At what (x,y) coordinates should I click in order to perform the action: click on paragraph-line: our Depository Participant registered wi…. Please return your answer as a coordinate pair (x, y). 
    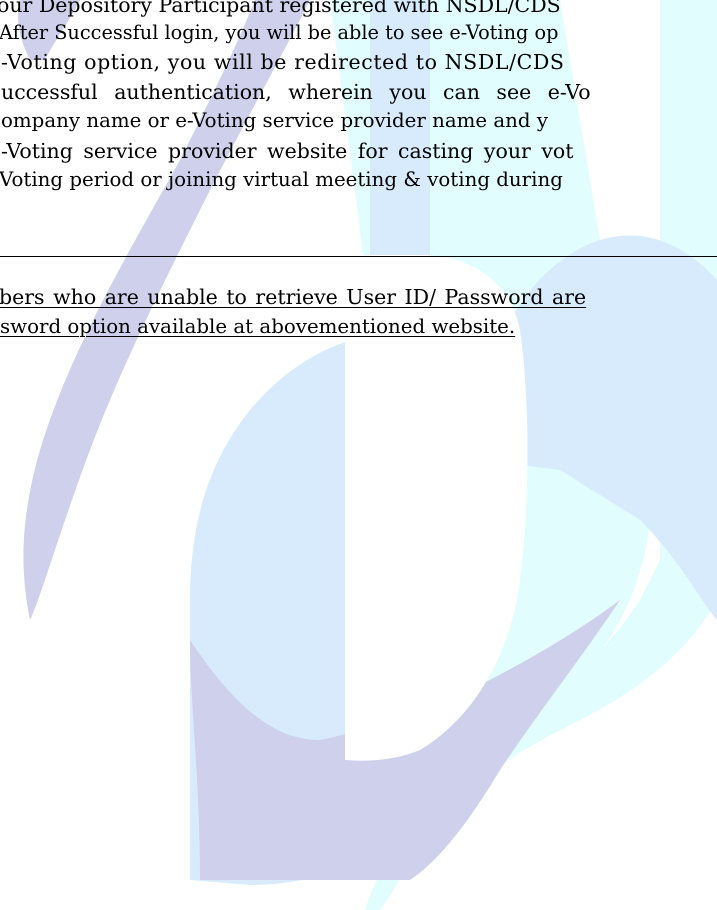
    Looking at the image, I should click on (280, 8).